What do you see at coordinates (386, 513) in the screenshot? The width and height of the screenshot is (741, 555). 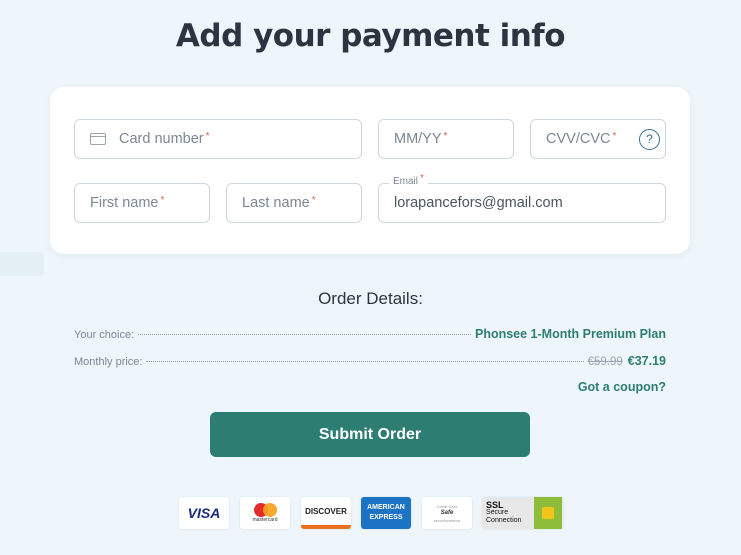 I see `amex-logo: AMERICAN EXPRESS` at bounding box center [386, 513].